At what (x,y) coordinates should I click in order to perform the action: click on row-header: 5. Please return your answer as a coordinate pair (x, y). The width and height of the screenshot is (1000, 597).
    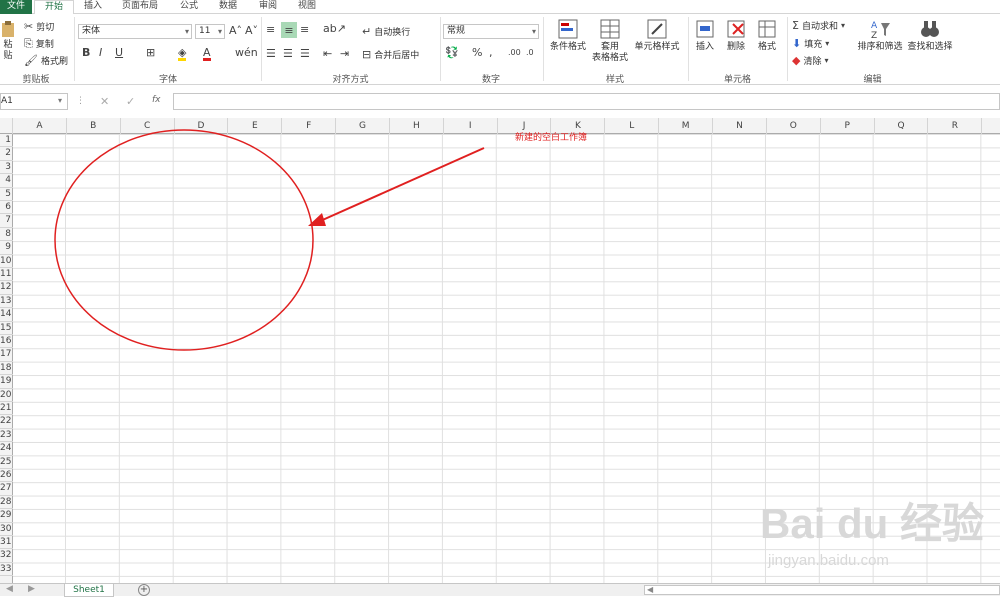
    Looking at the image, I should click on (6, 194).